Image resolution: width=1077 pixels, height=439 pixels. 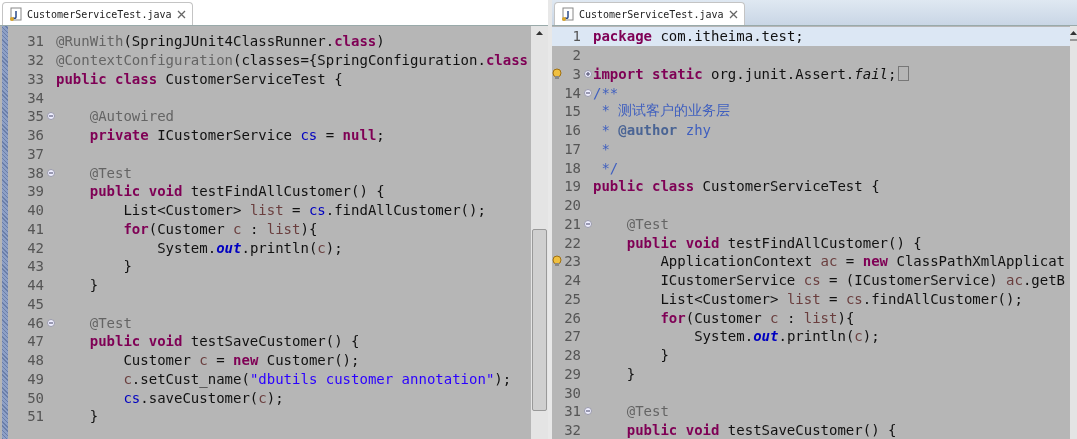 I want to click on line-number: 20, so click(x=572, y=205).